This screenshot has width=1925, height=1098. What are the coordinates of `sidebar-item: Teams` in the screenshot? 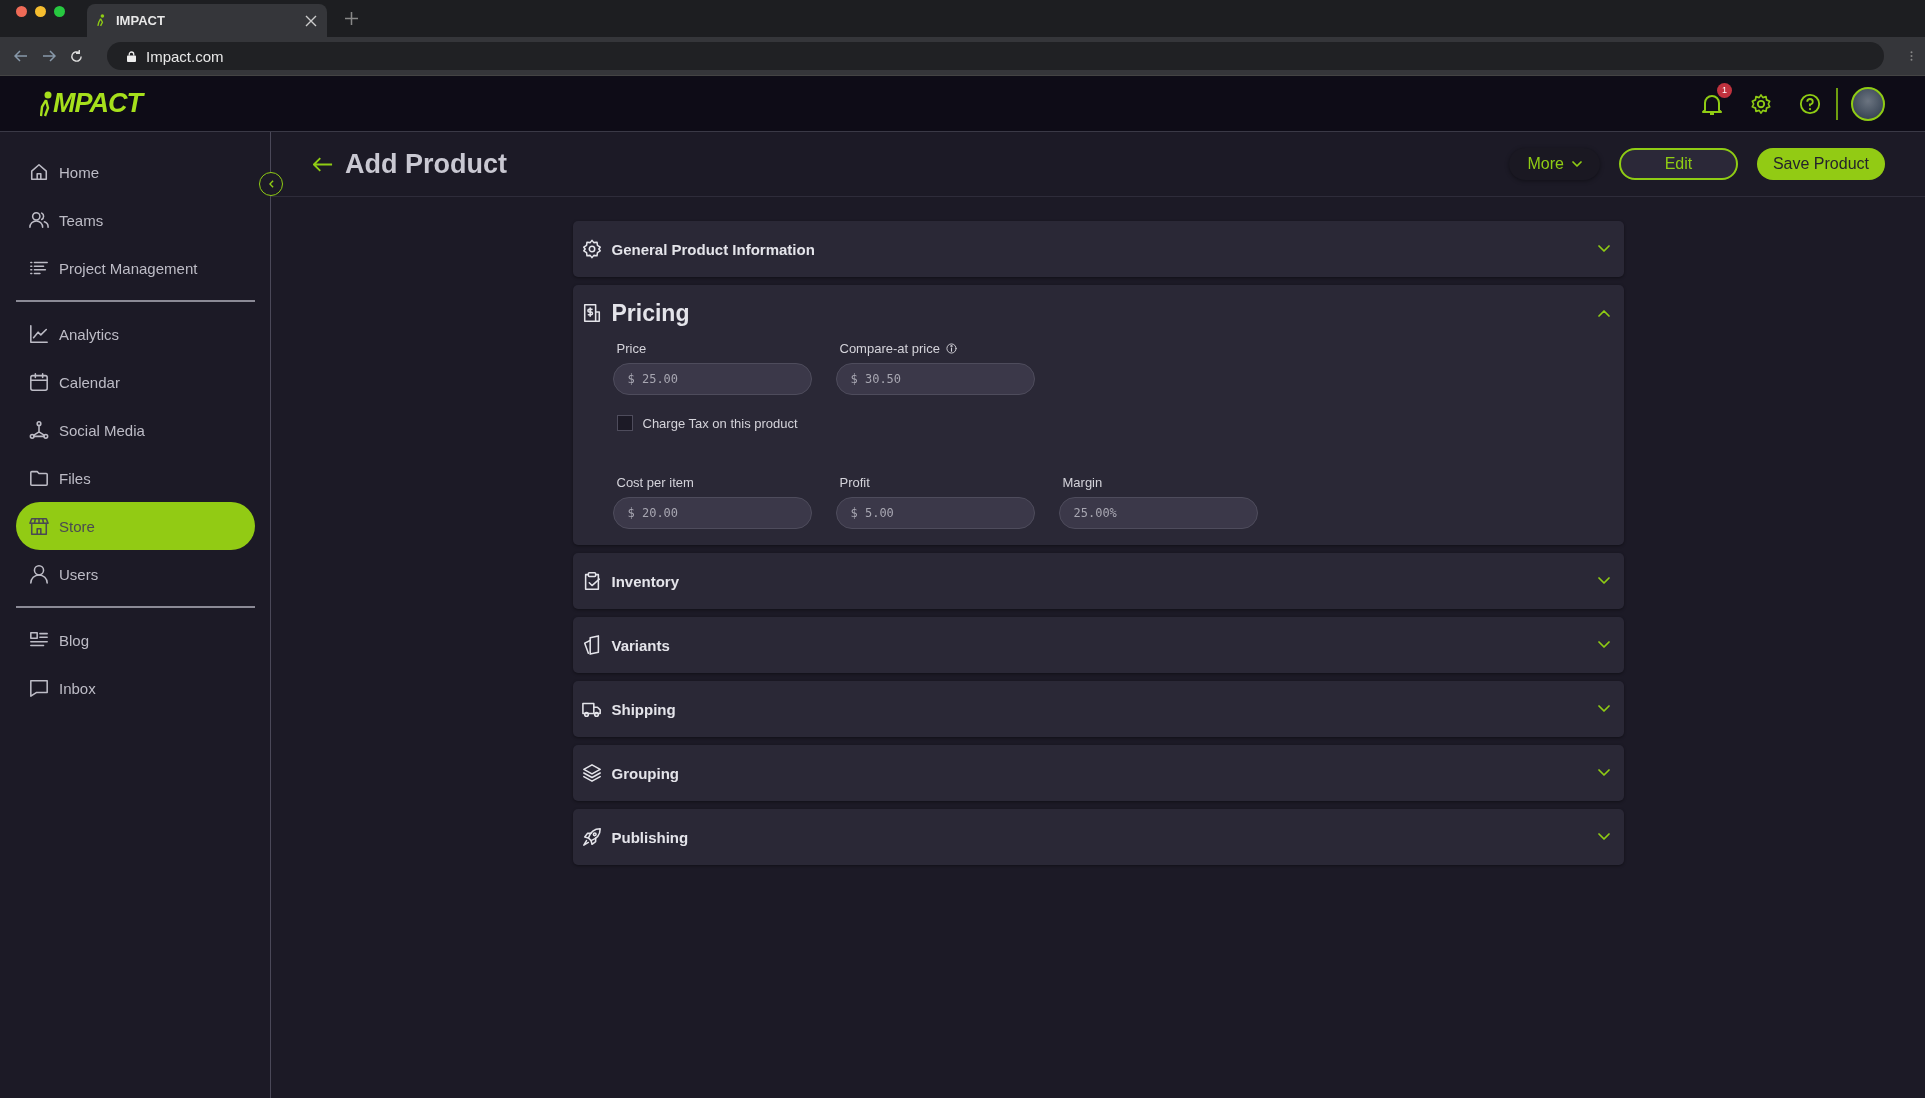 It's located at (135, 220).